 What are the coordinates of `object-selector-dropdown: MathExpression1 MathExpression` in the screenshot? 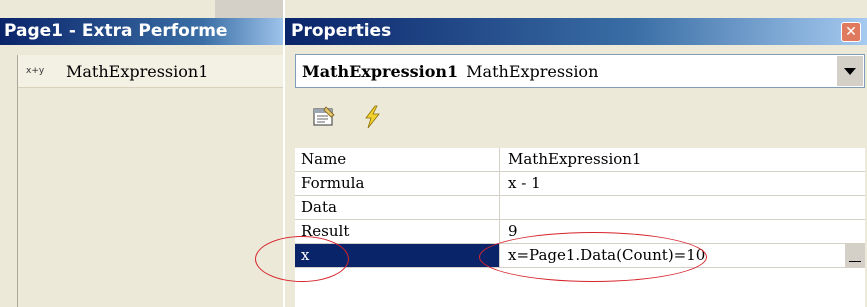 It's located at (580, 71).